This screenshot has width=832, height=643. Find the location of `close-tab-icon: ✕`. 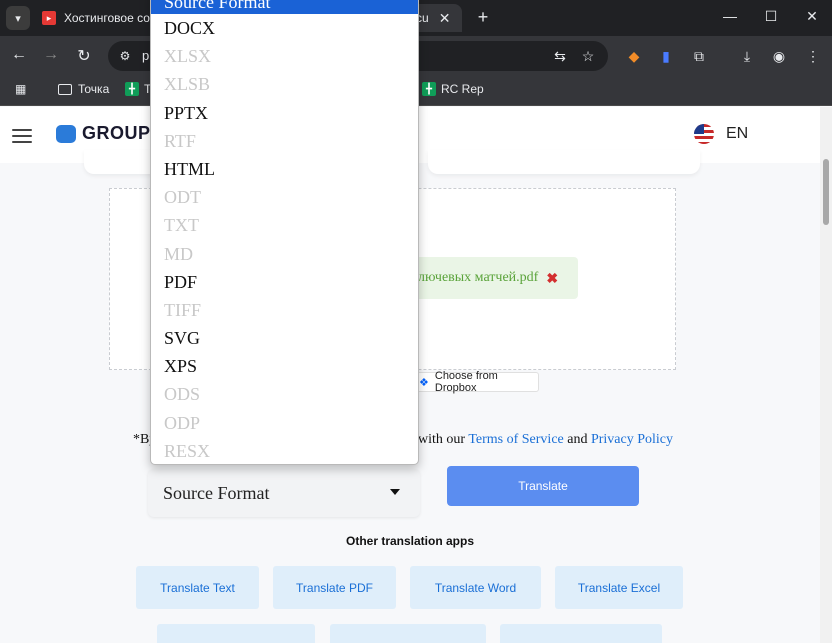

close-tab-icon: ✕ is located at coordinates (445, 18).